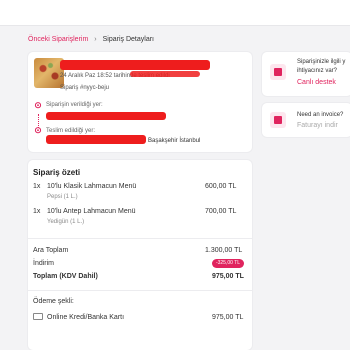 Image resolution: width=350 pixels, height=350 pixels. I want to click on breadcrumb-current: Sipariş Detayları, so click(128, 39).